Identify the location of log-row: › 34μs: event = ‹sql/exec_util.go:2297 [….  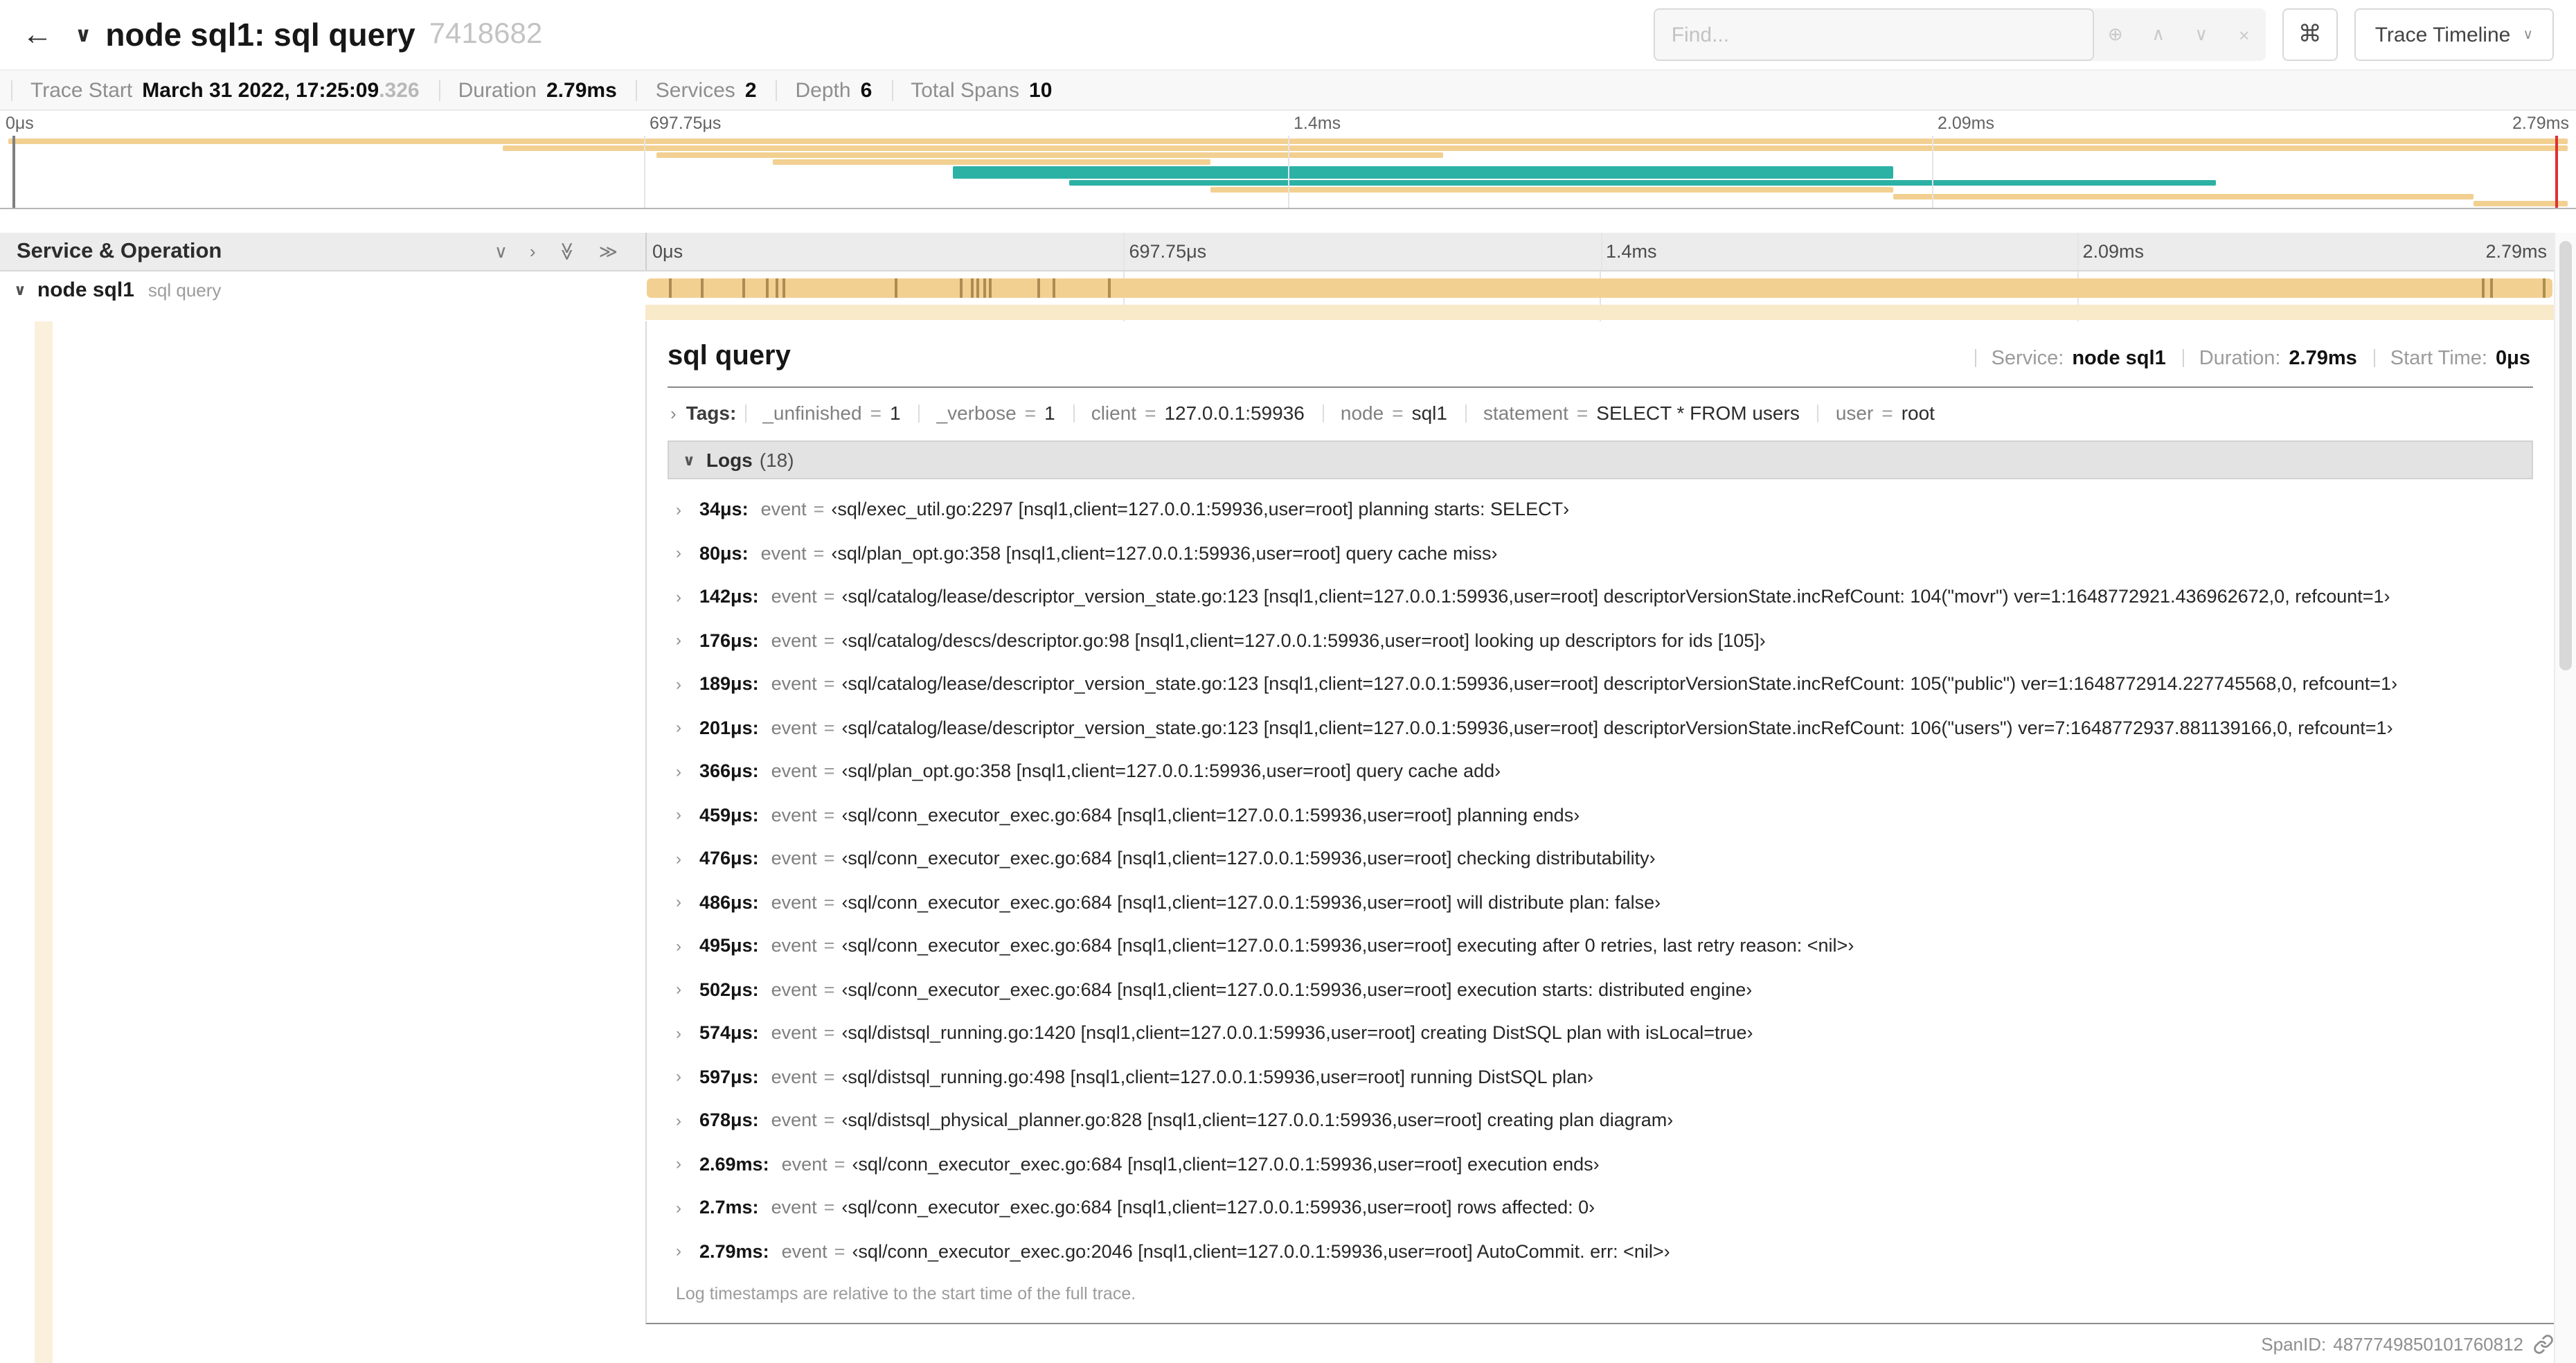
(1605, 509).